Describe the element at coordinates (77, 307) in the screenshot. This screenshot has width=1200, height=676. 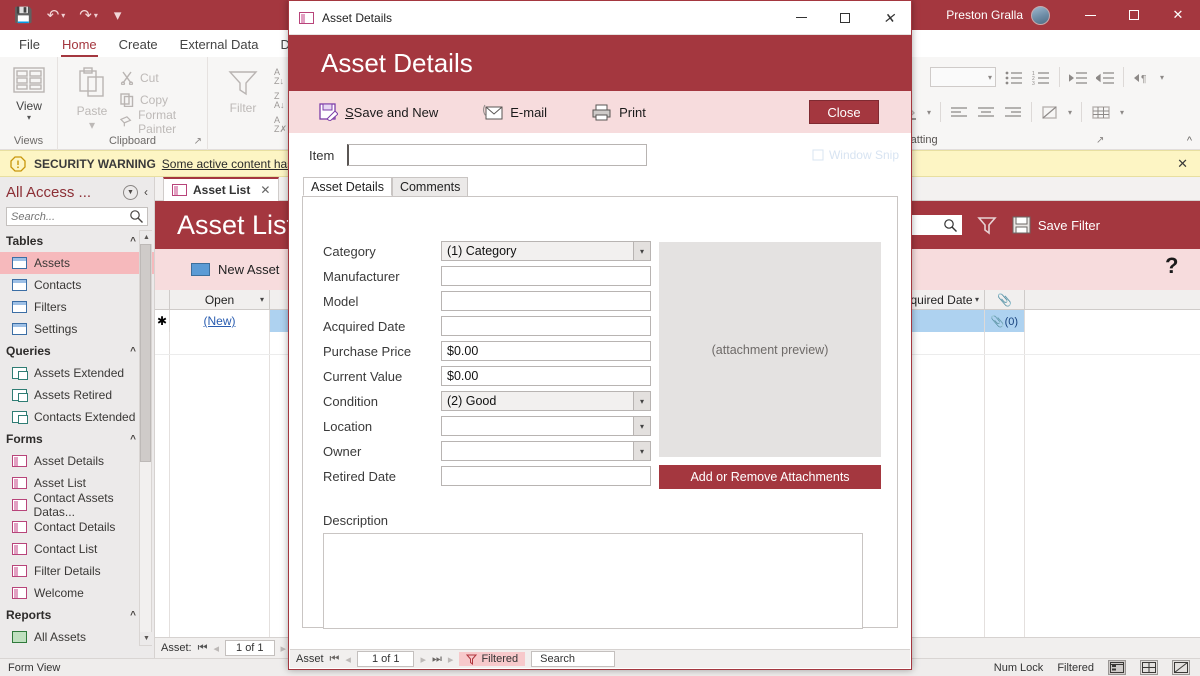
I see `sidebar-item-filters: Filters` at that location.